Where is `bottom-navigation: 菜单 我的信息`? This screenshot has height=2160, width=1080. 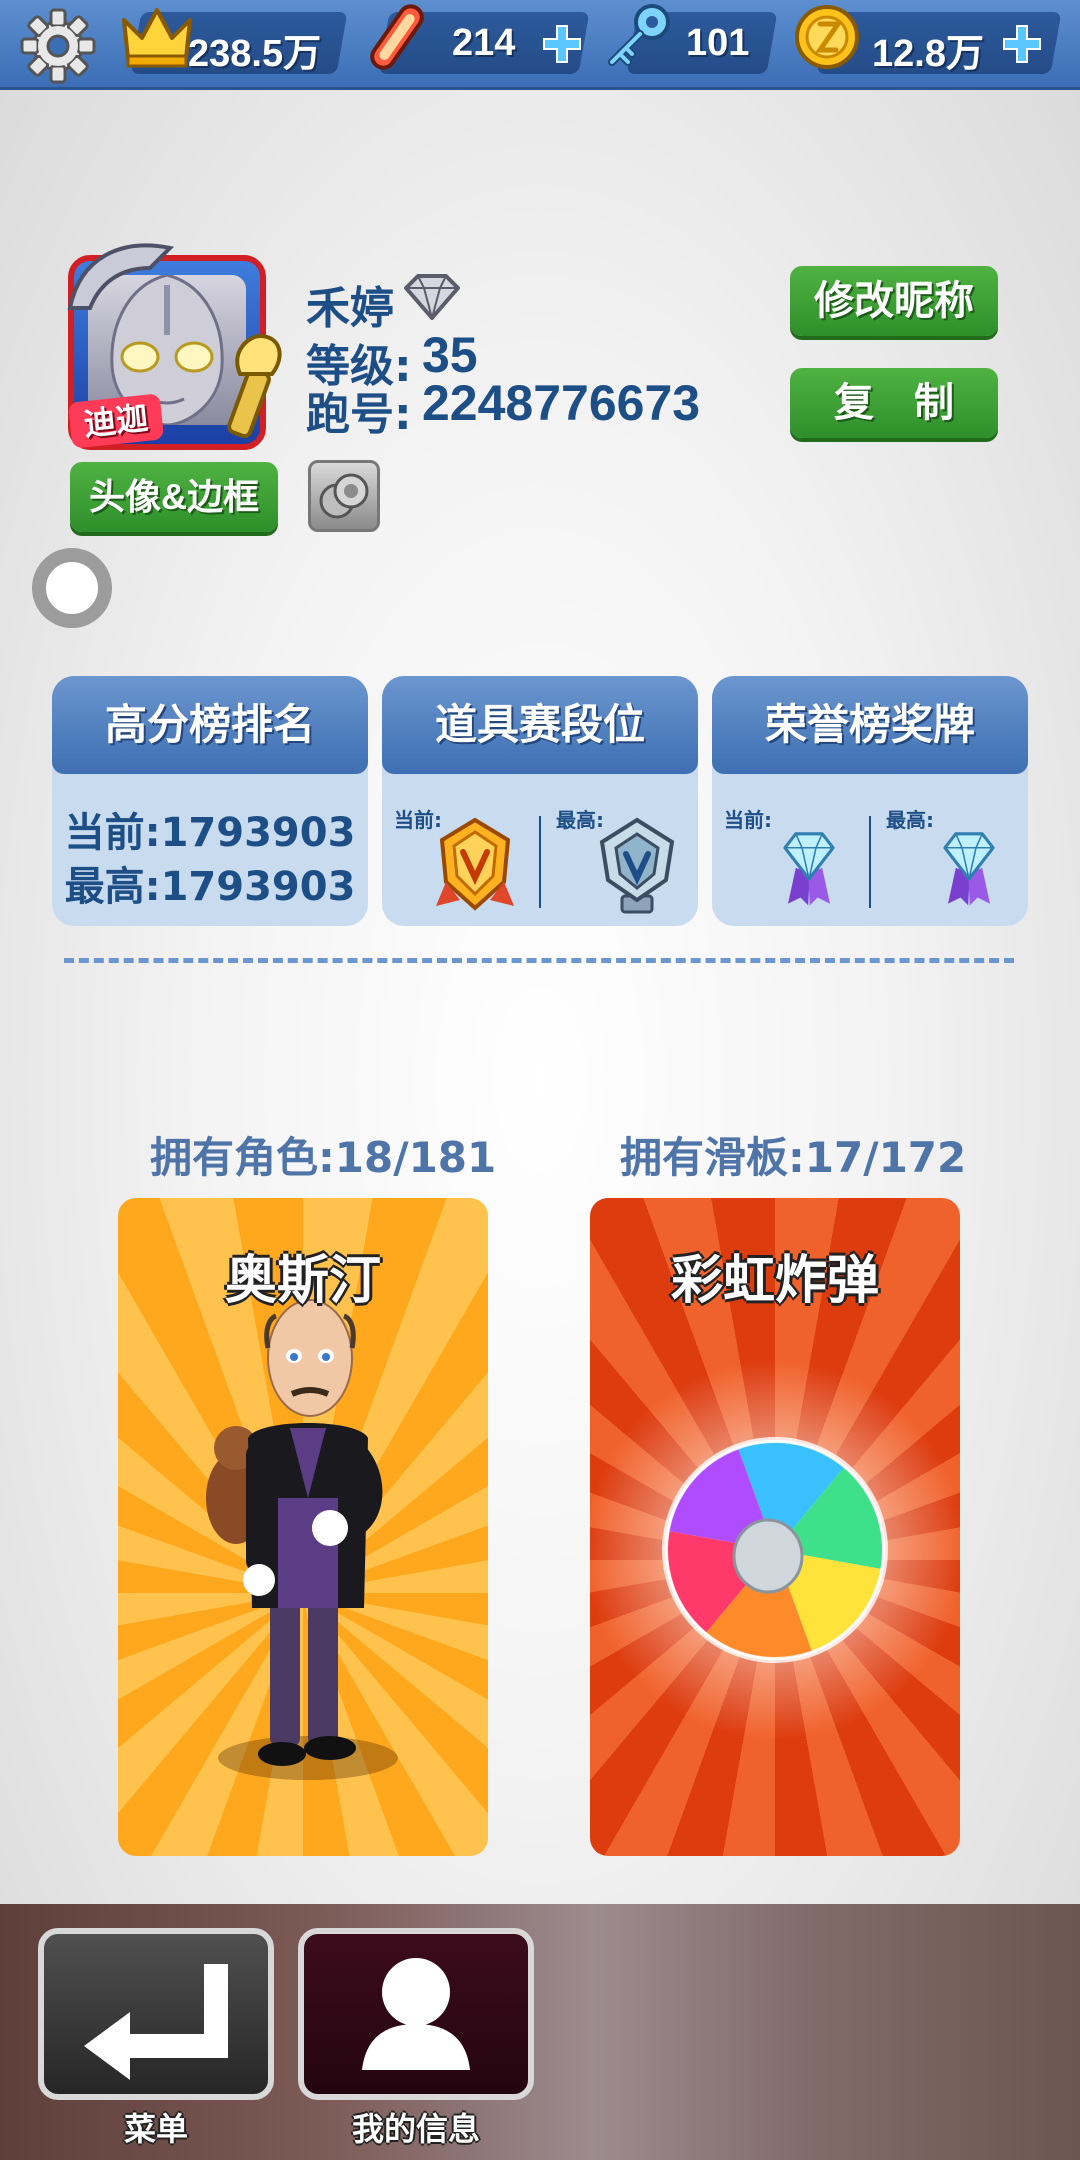 bottom-navigation: 菜单 我的信息 is located at coordinates (540, 2032).